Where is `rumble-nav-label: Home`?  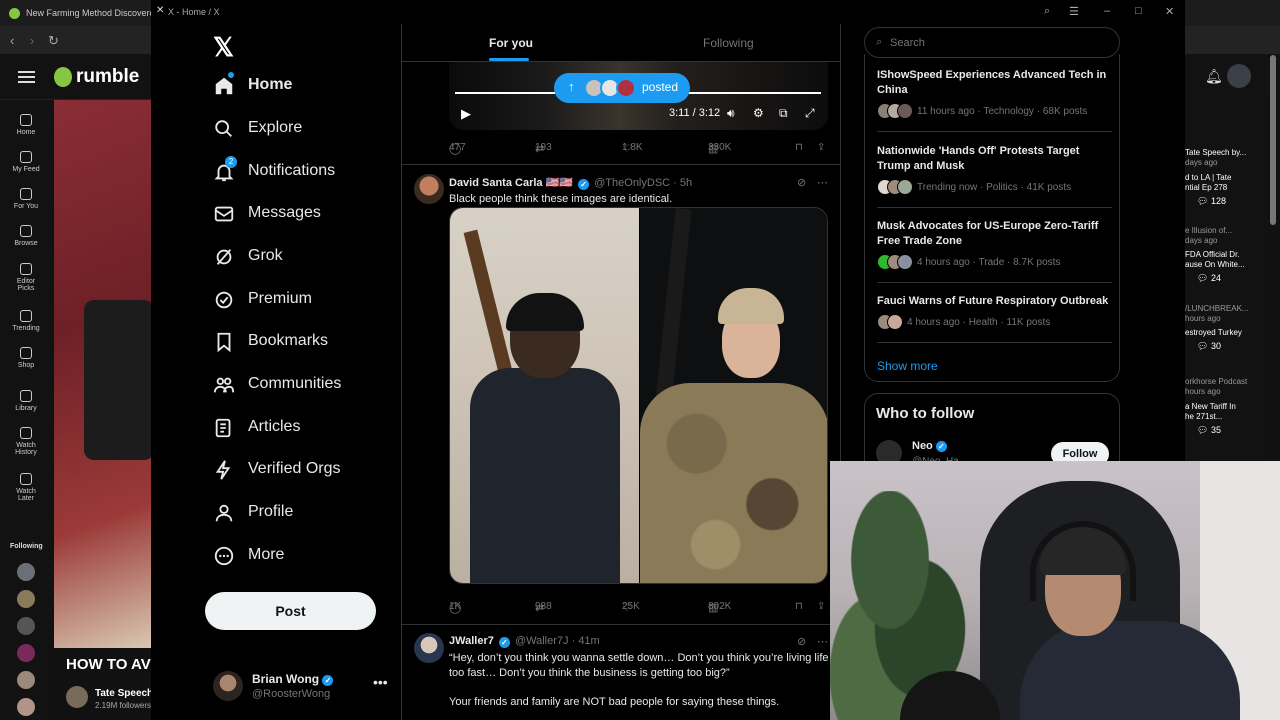 rumble-nav-label: Home is located at coordinates (26, 132).